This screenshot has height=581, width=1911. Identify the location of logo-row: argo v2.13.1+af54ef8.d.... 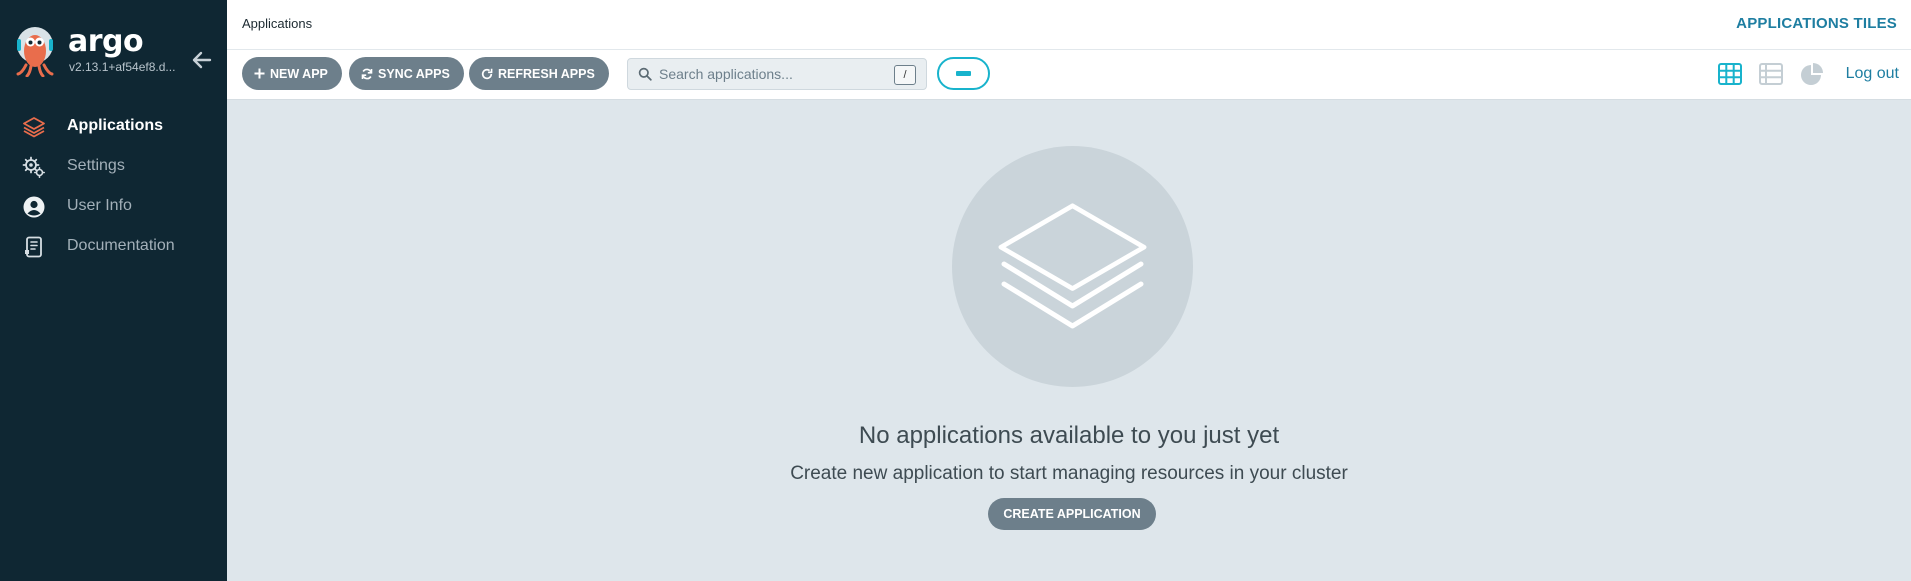
(114, 51).